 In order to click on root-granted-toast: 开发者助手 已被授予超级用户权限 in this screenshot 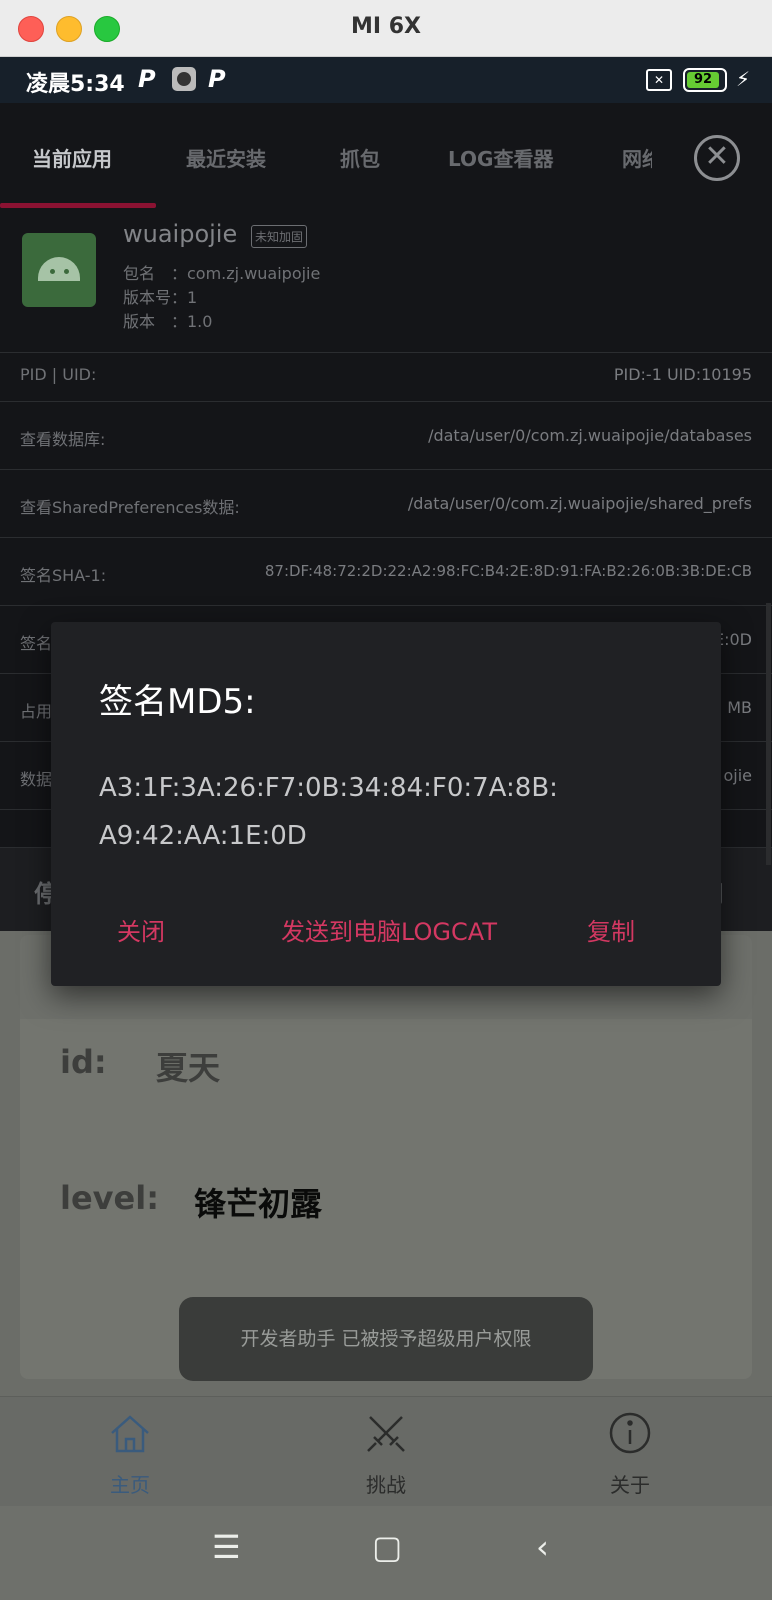, I will do `click(386, 1339)`.